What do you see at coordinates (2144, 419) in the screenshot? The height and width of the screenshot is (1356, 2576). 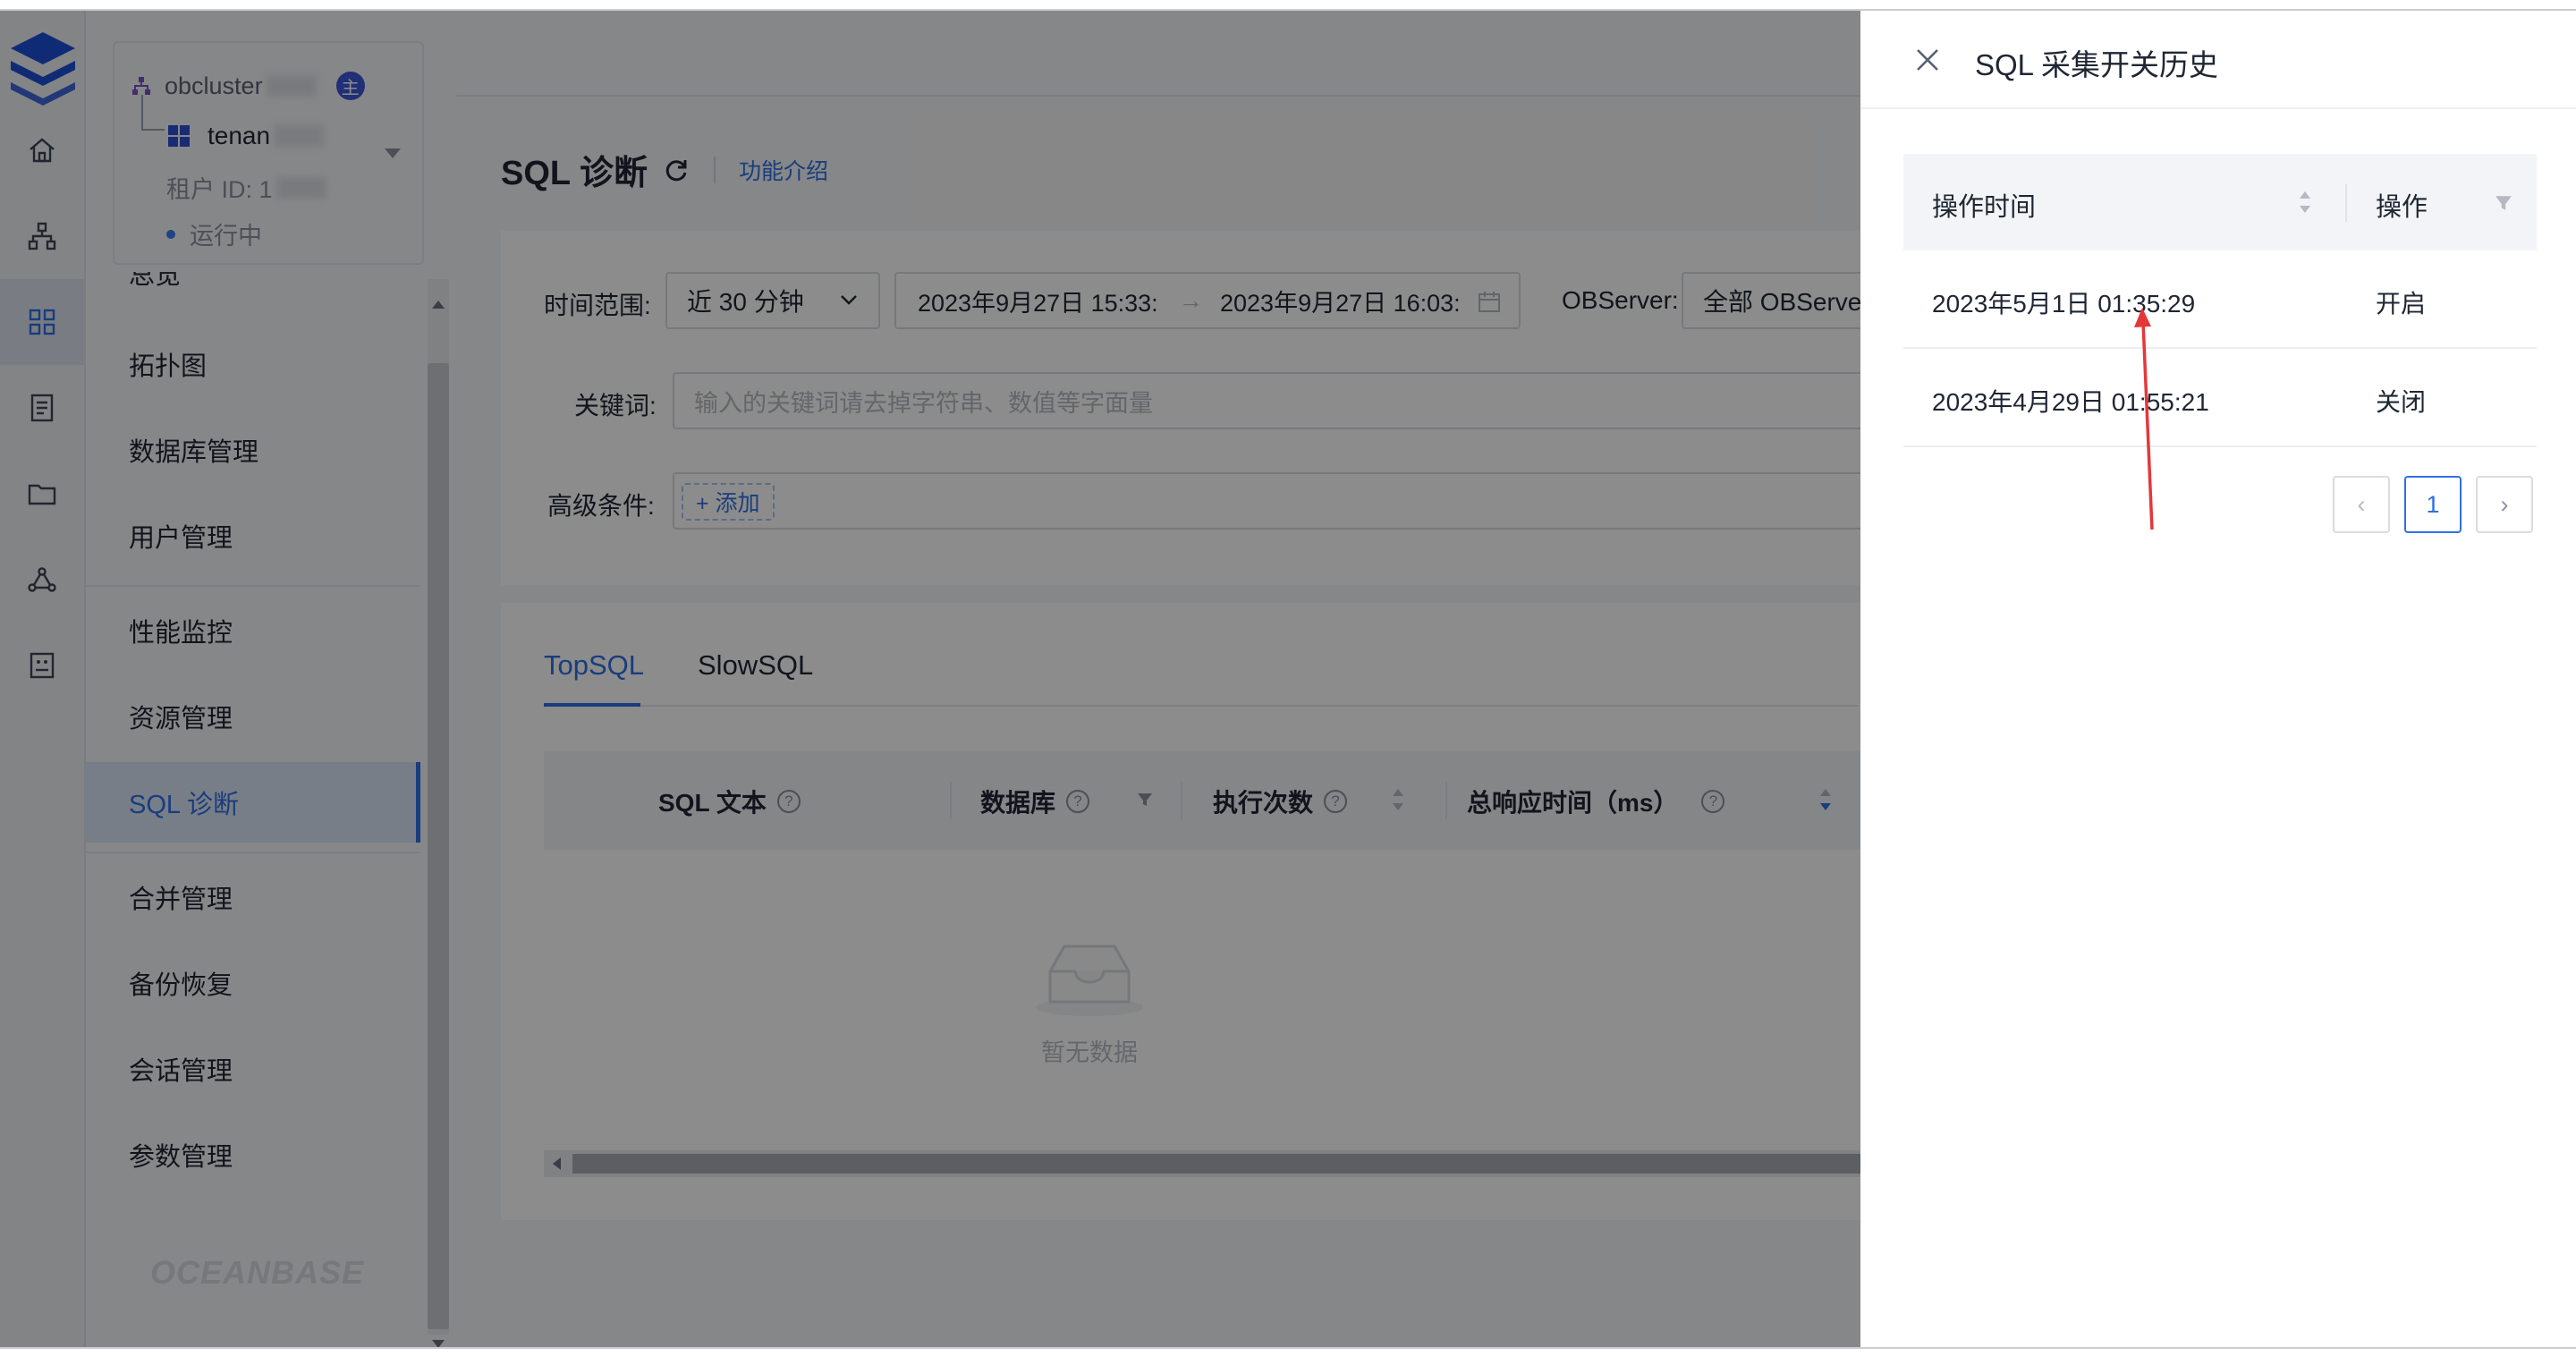 I see `red-annotation-arrow-icon` at bounding box center [2144, 419].